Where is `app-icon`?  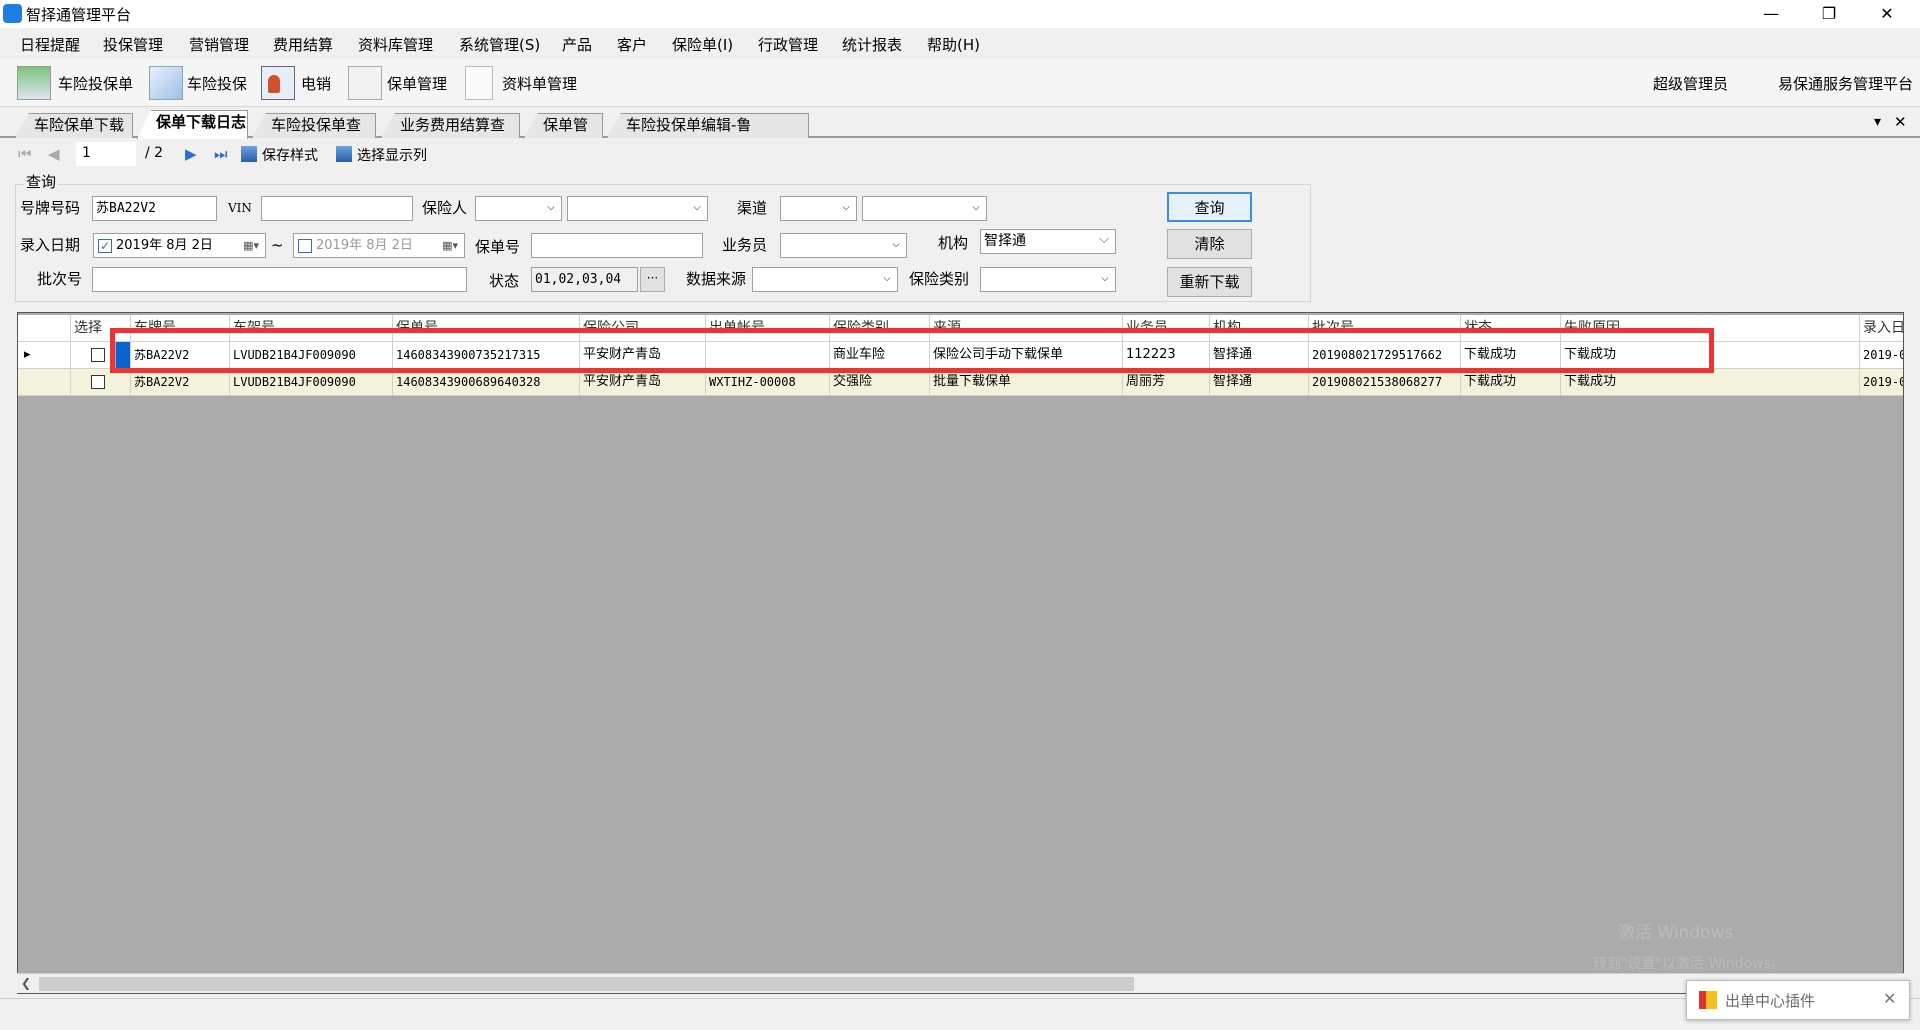 app-icon is located at coordinates (12, 13).